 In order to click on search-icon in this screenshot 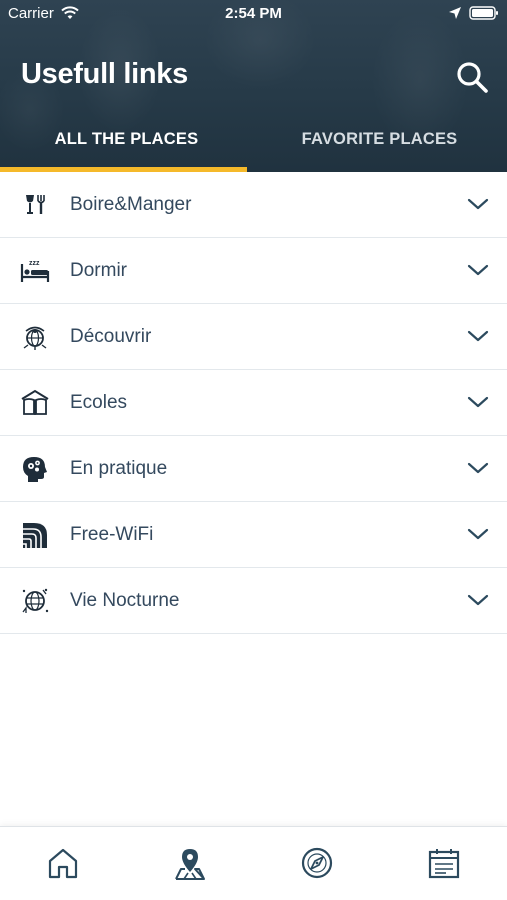, I will do `click(472, 77)`.